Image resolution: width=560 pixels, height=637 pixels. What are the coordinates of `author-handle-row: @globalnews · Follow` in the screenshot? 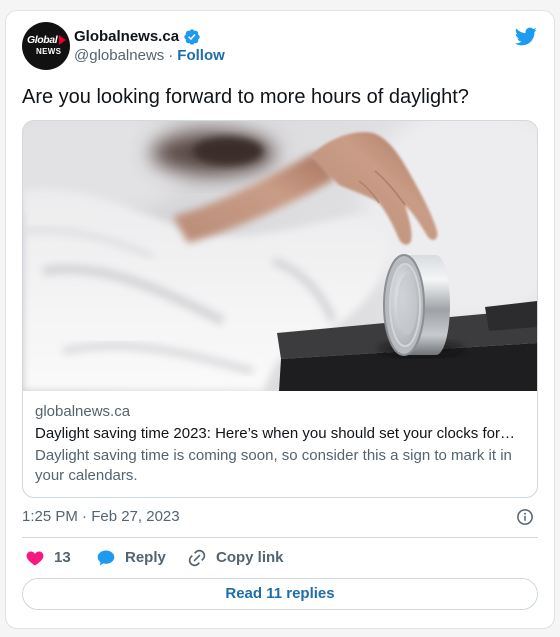 It's located at (149, 56).